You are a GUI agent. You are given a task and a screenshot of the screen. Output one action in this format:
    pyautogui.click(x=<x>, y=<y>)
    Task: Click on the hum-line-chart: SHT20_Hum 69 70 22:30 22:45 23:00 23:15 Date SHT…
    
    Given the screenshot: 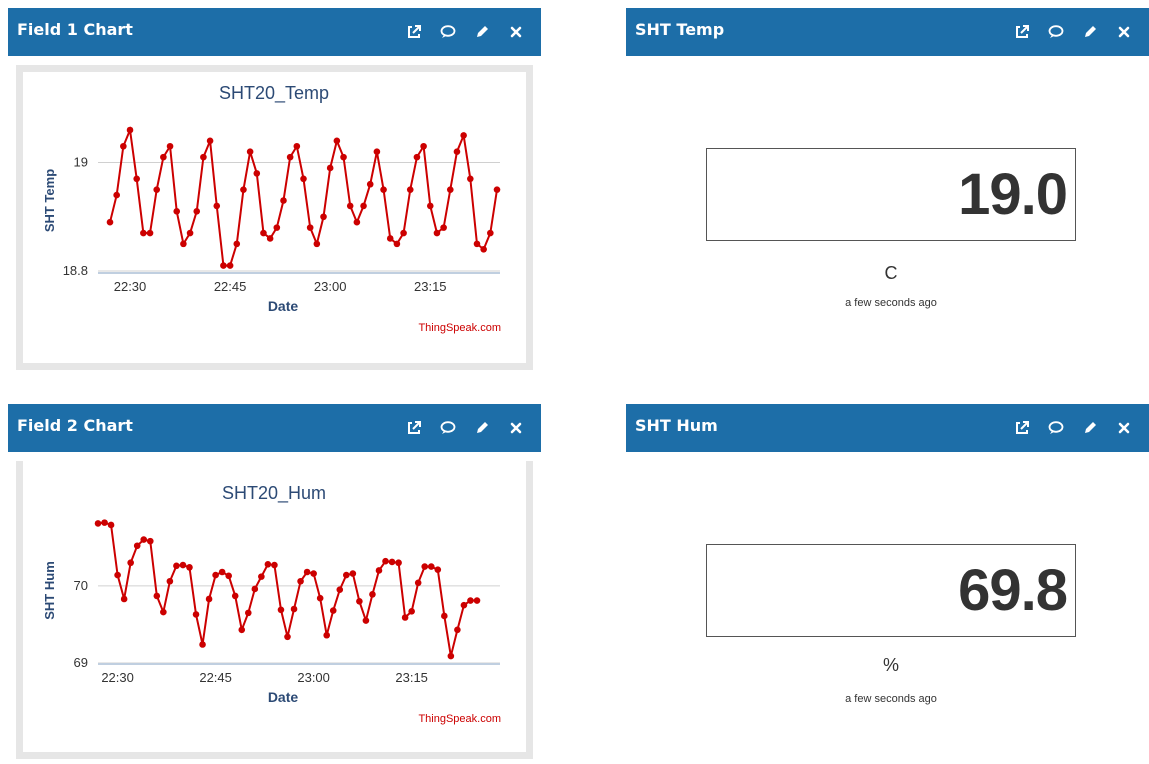 What is the action you would take?
    pyautogui.click(x=271, y=604)
    